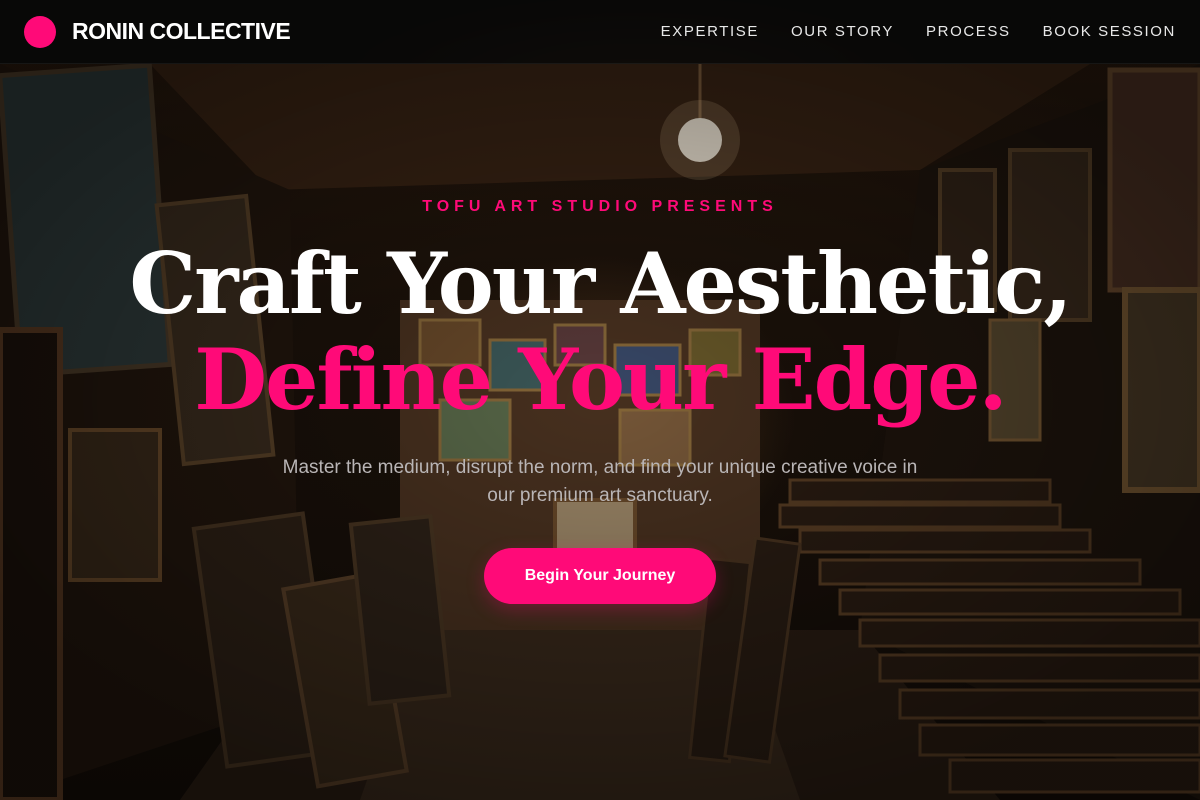 The width and height of the screenshot is (1200, 800). Describe the element at coordinates (600, 576) in the screenshot. I see `begin-journey-button: Begin Your Journey` at that location.